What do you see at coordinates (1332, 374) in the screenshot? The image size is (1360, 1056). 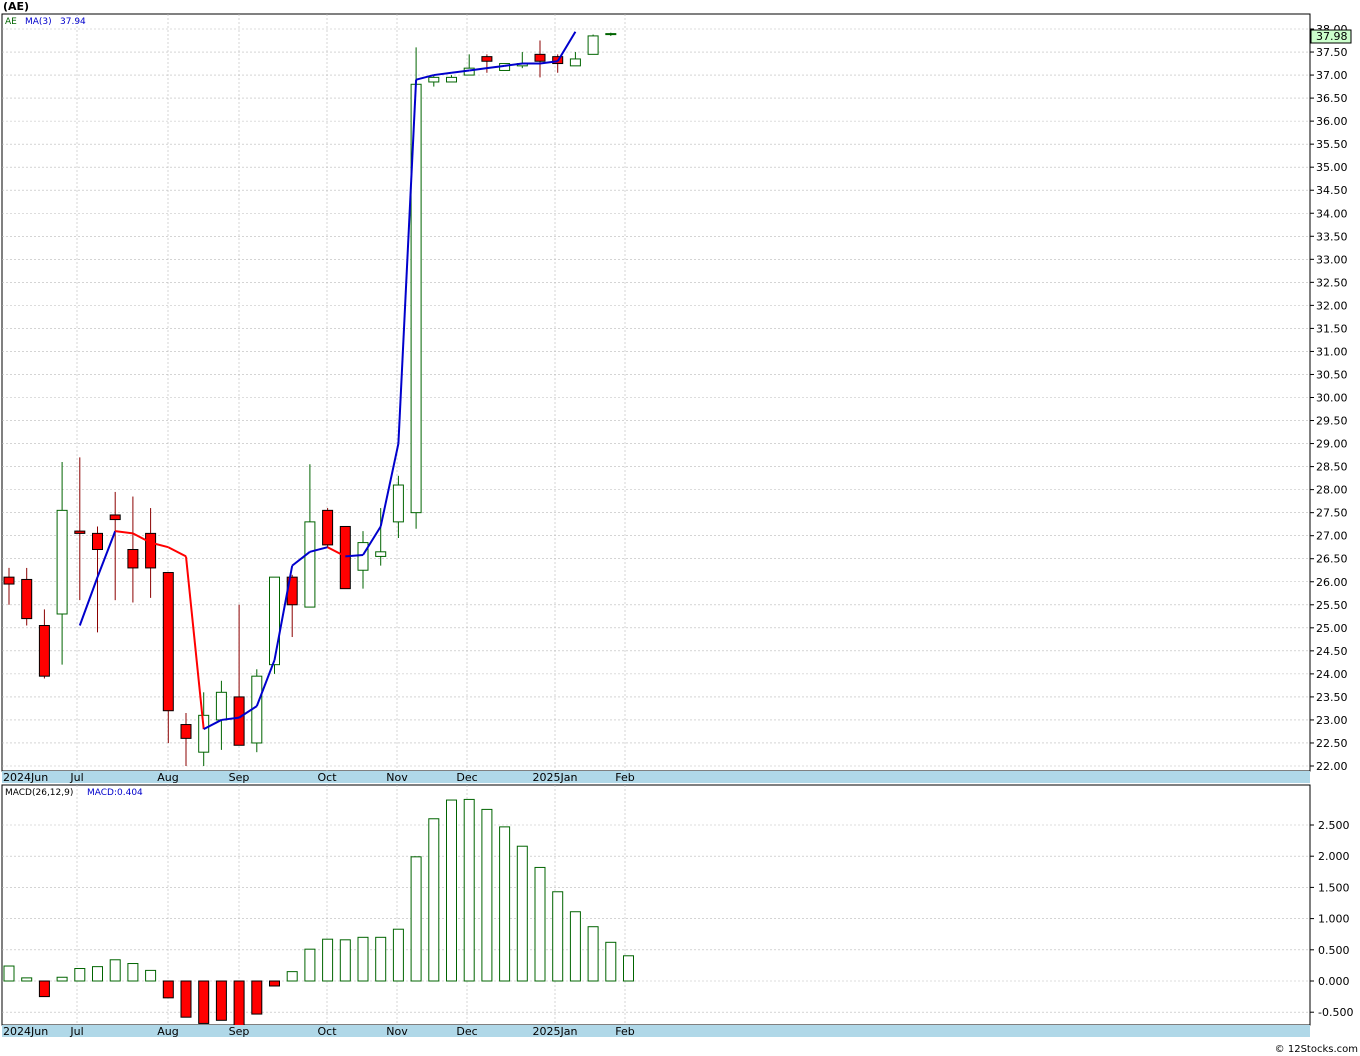 I see `price-y-tick-label: 30.50` at bounding box center [1332, 374].